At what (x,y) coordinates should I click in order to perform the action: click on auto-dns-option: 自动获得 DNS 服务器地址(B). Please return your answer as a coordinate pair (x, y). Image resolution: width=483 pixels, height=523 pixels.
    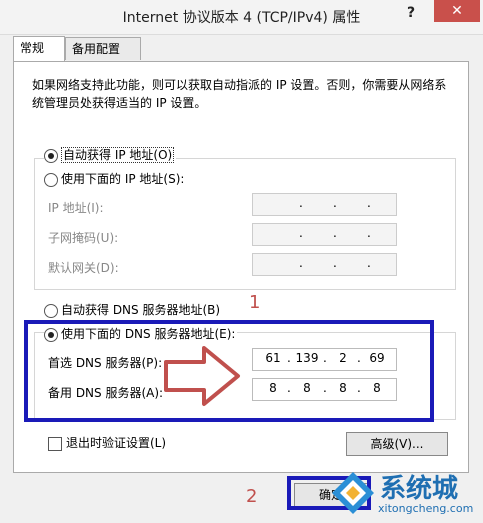
    Looking at the image, I should click on (132, 309).